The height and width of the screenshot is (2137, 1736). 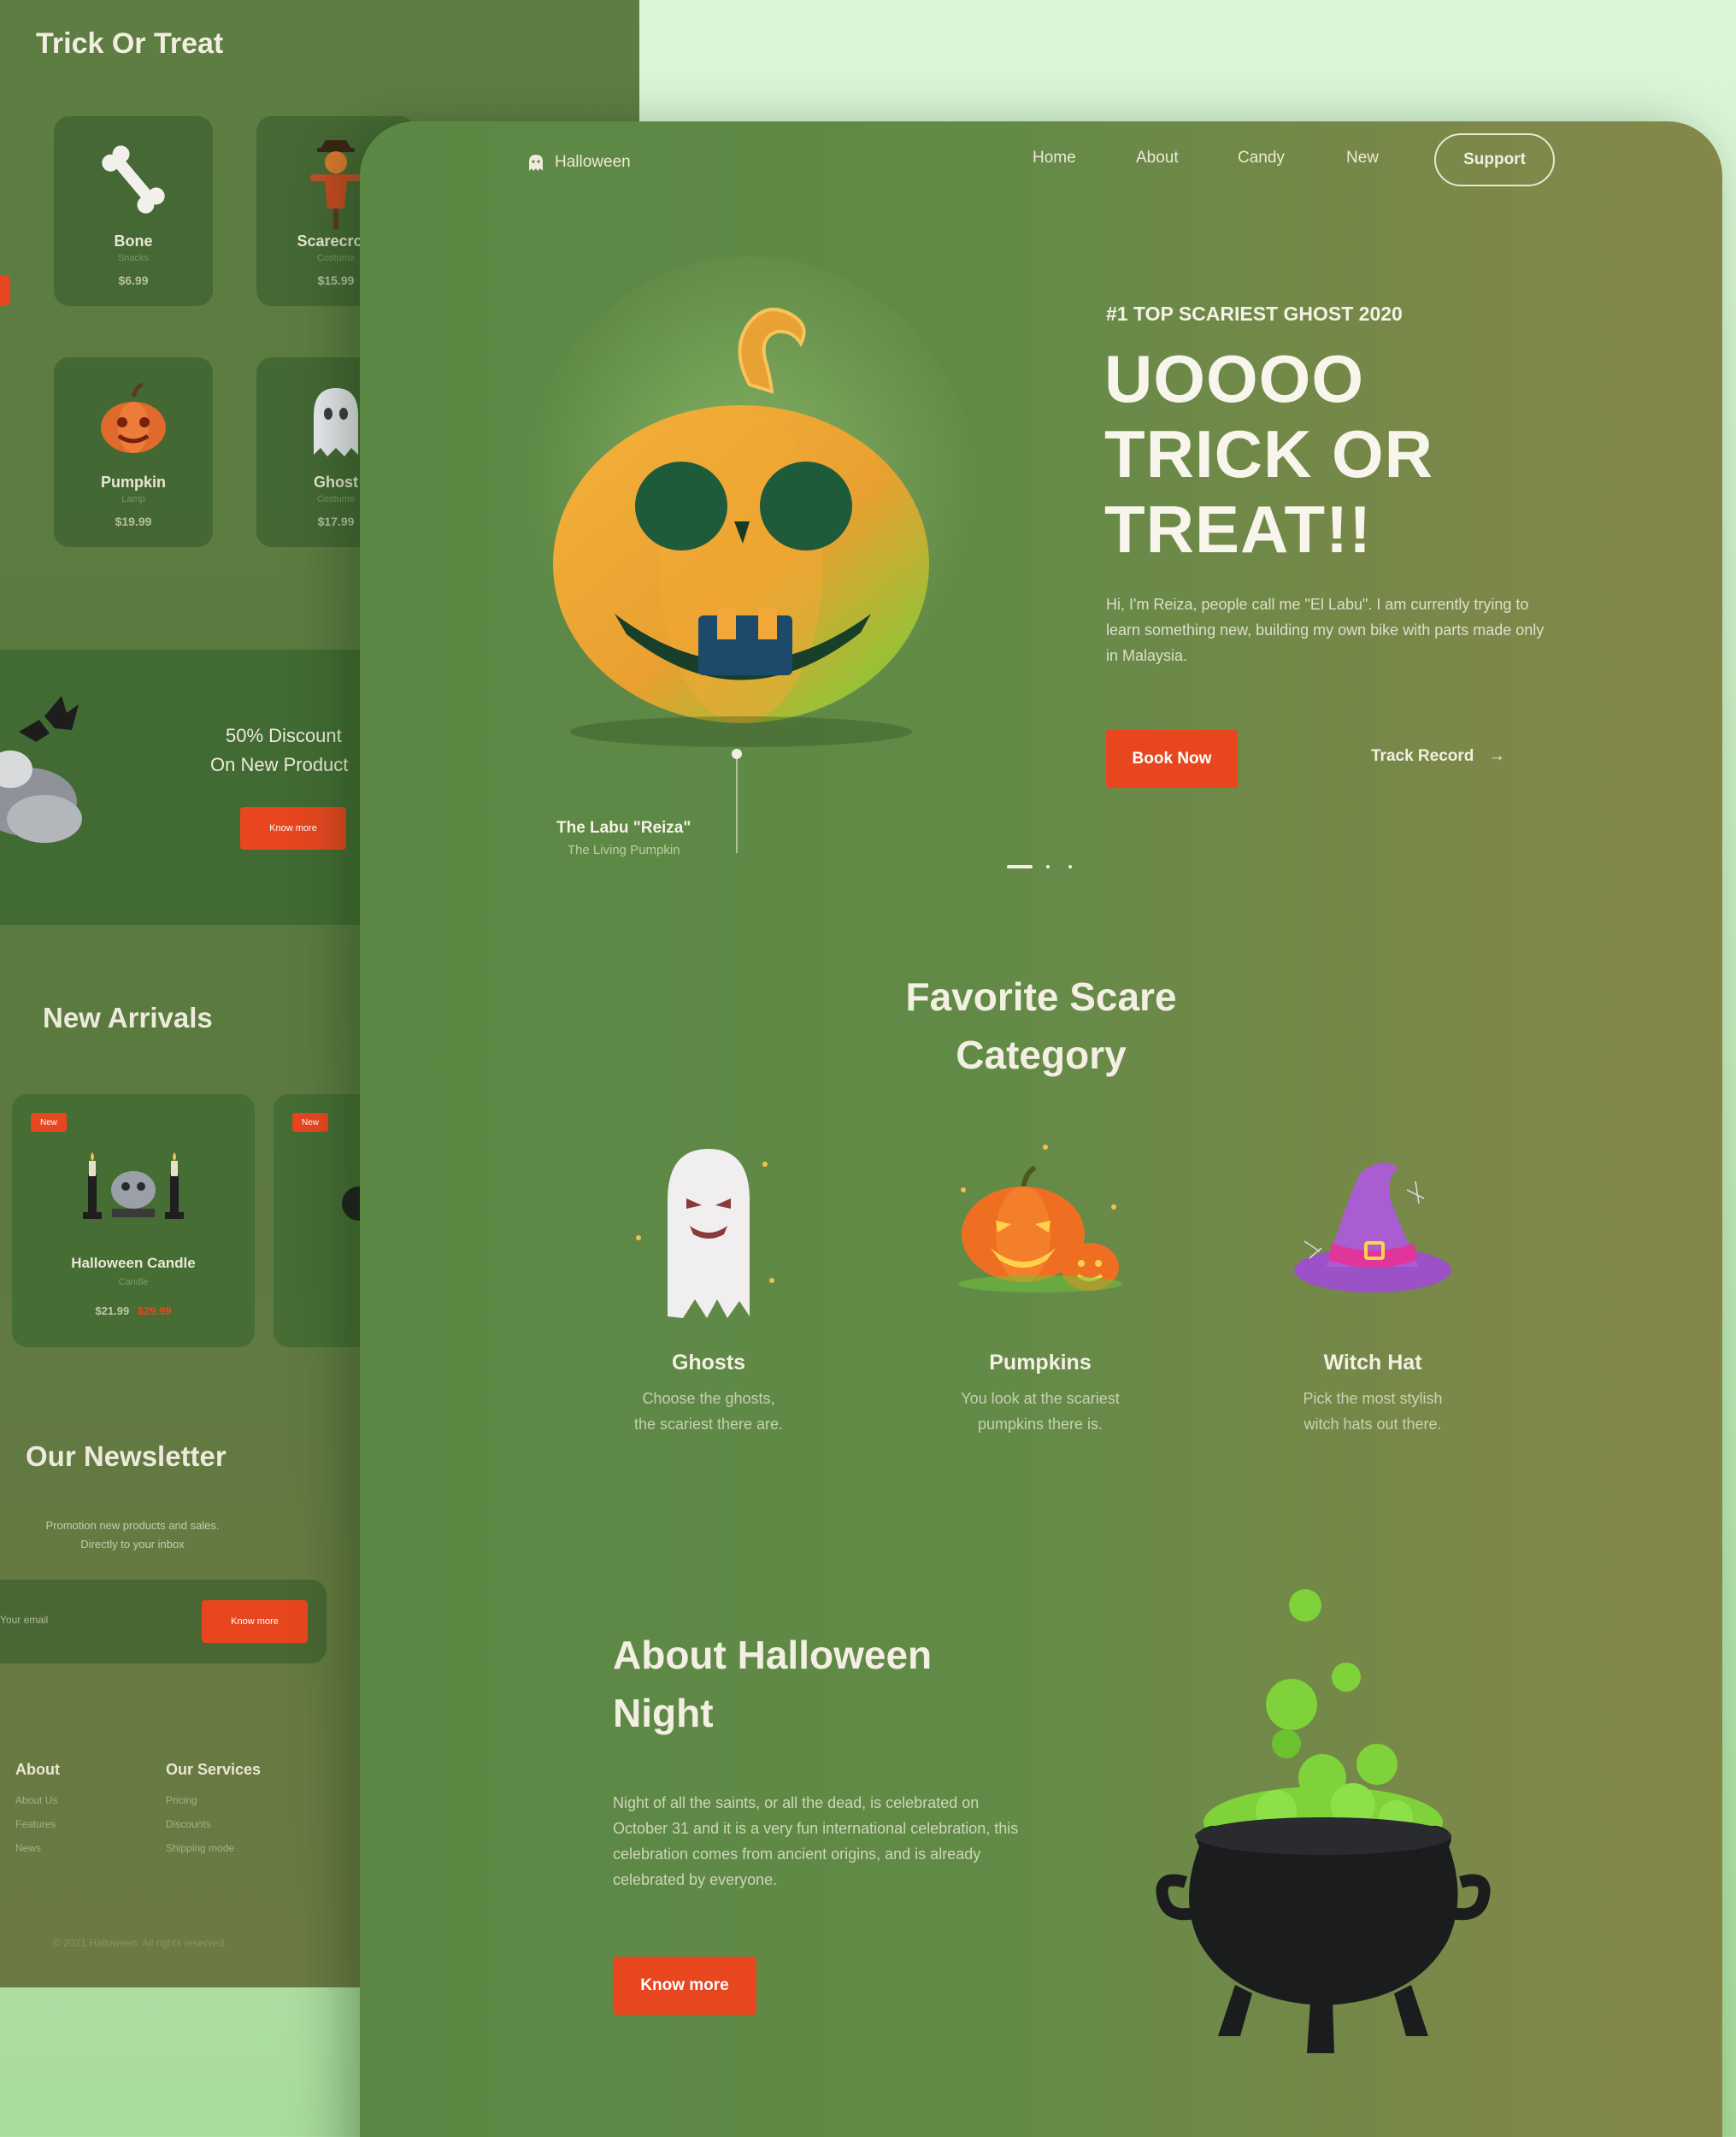 I want to click on category-name: Pumpkins, so click(x=1040, y=1363).